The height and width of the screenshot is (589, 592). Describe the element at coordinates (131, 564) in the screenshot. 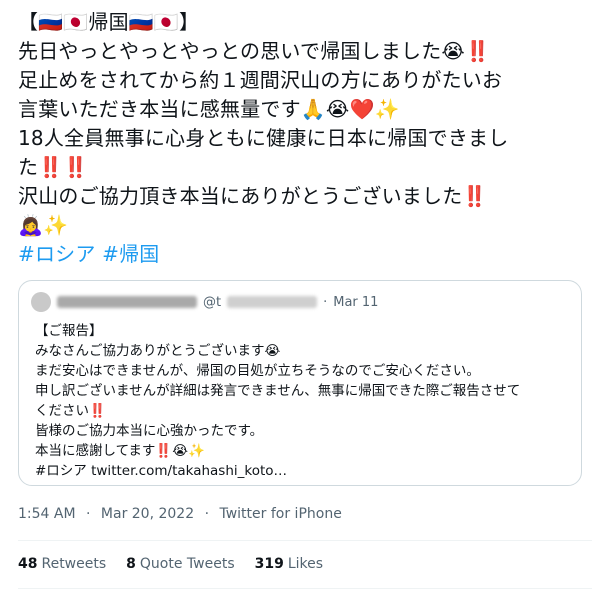

I see `quote-tweets-count: 8` at that location.